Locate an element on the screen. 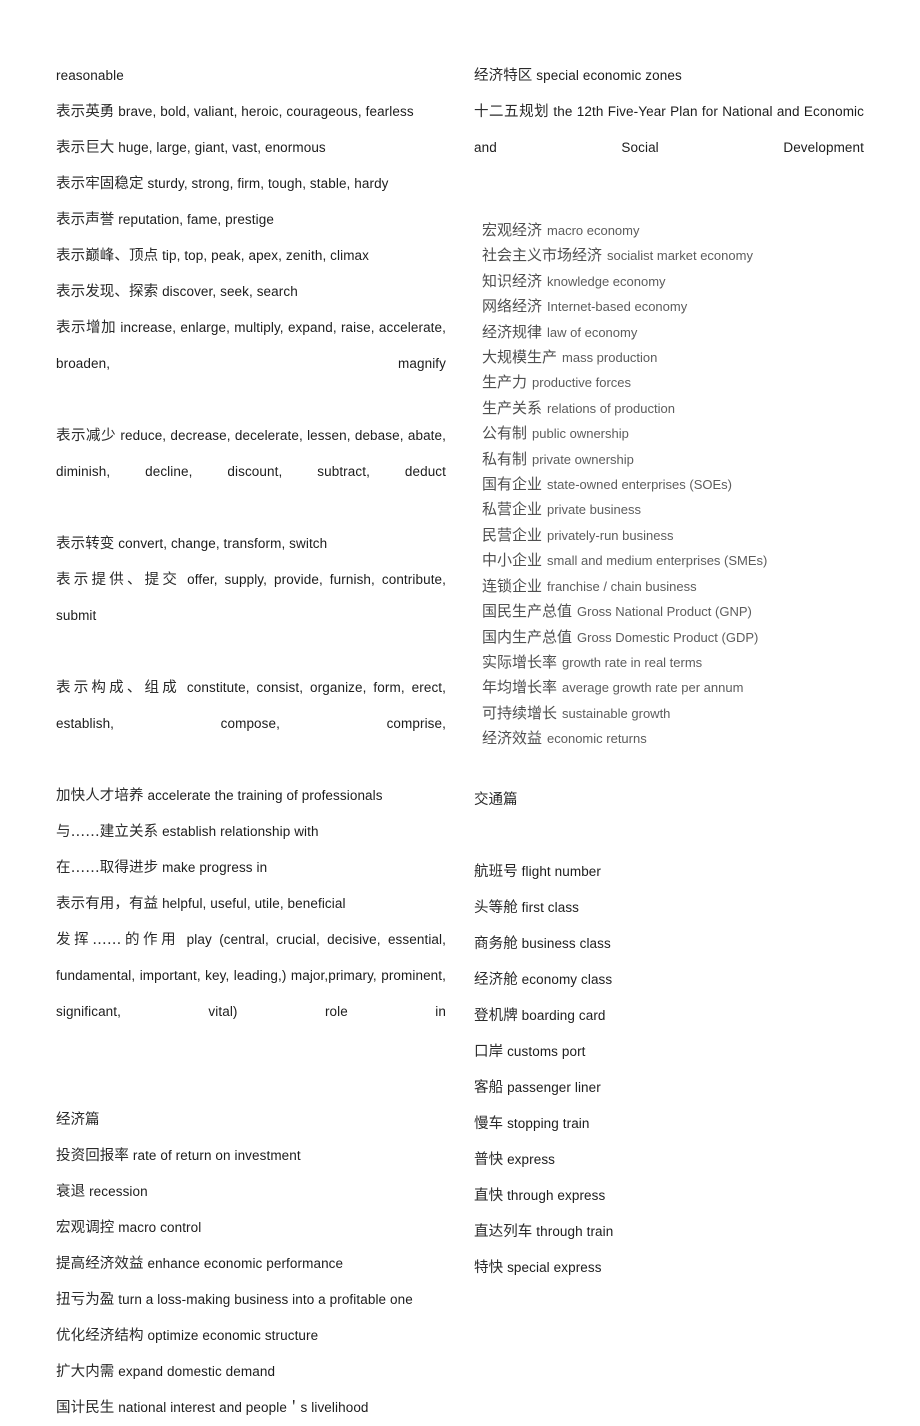 This screenshot has width=920, height=1426. glossary-entry: 表示发现、探索 discover, seek, search is located at coordinates (251, 292).